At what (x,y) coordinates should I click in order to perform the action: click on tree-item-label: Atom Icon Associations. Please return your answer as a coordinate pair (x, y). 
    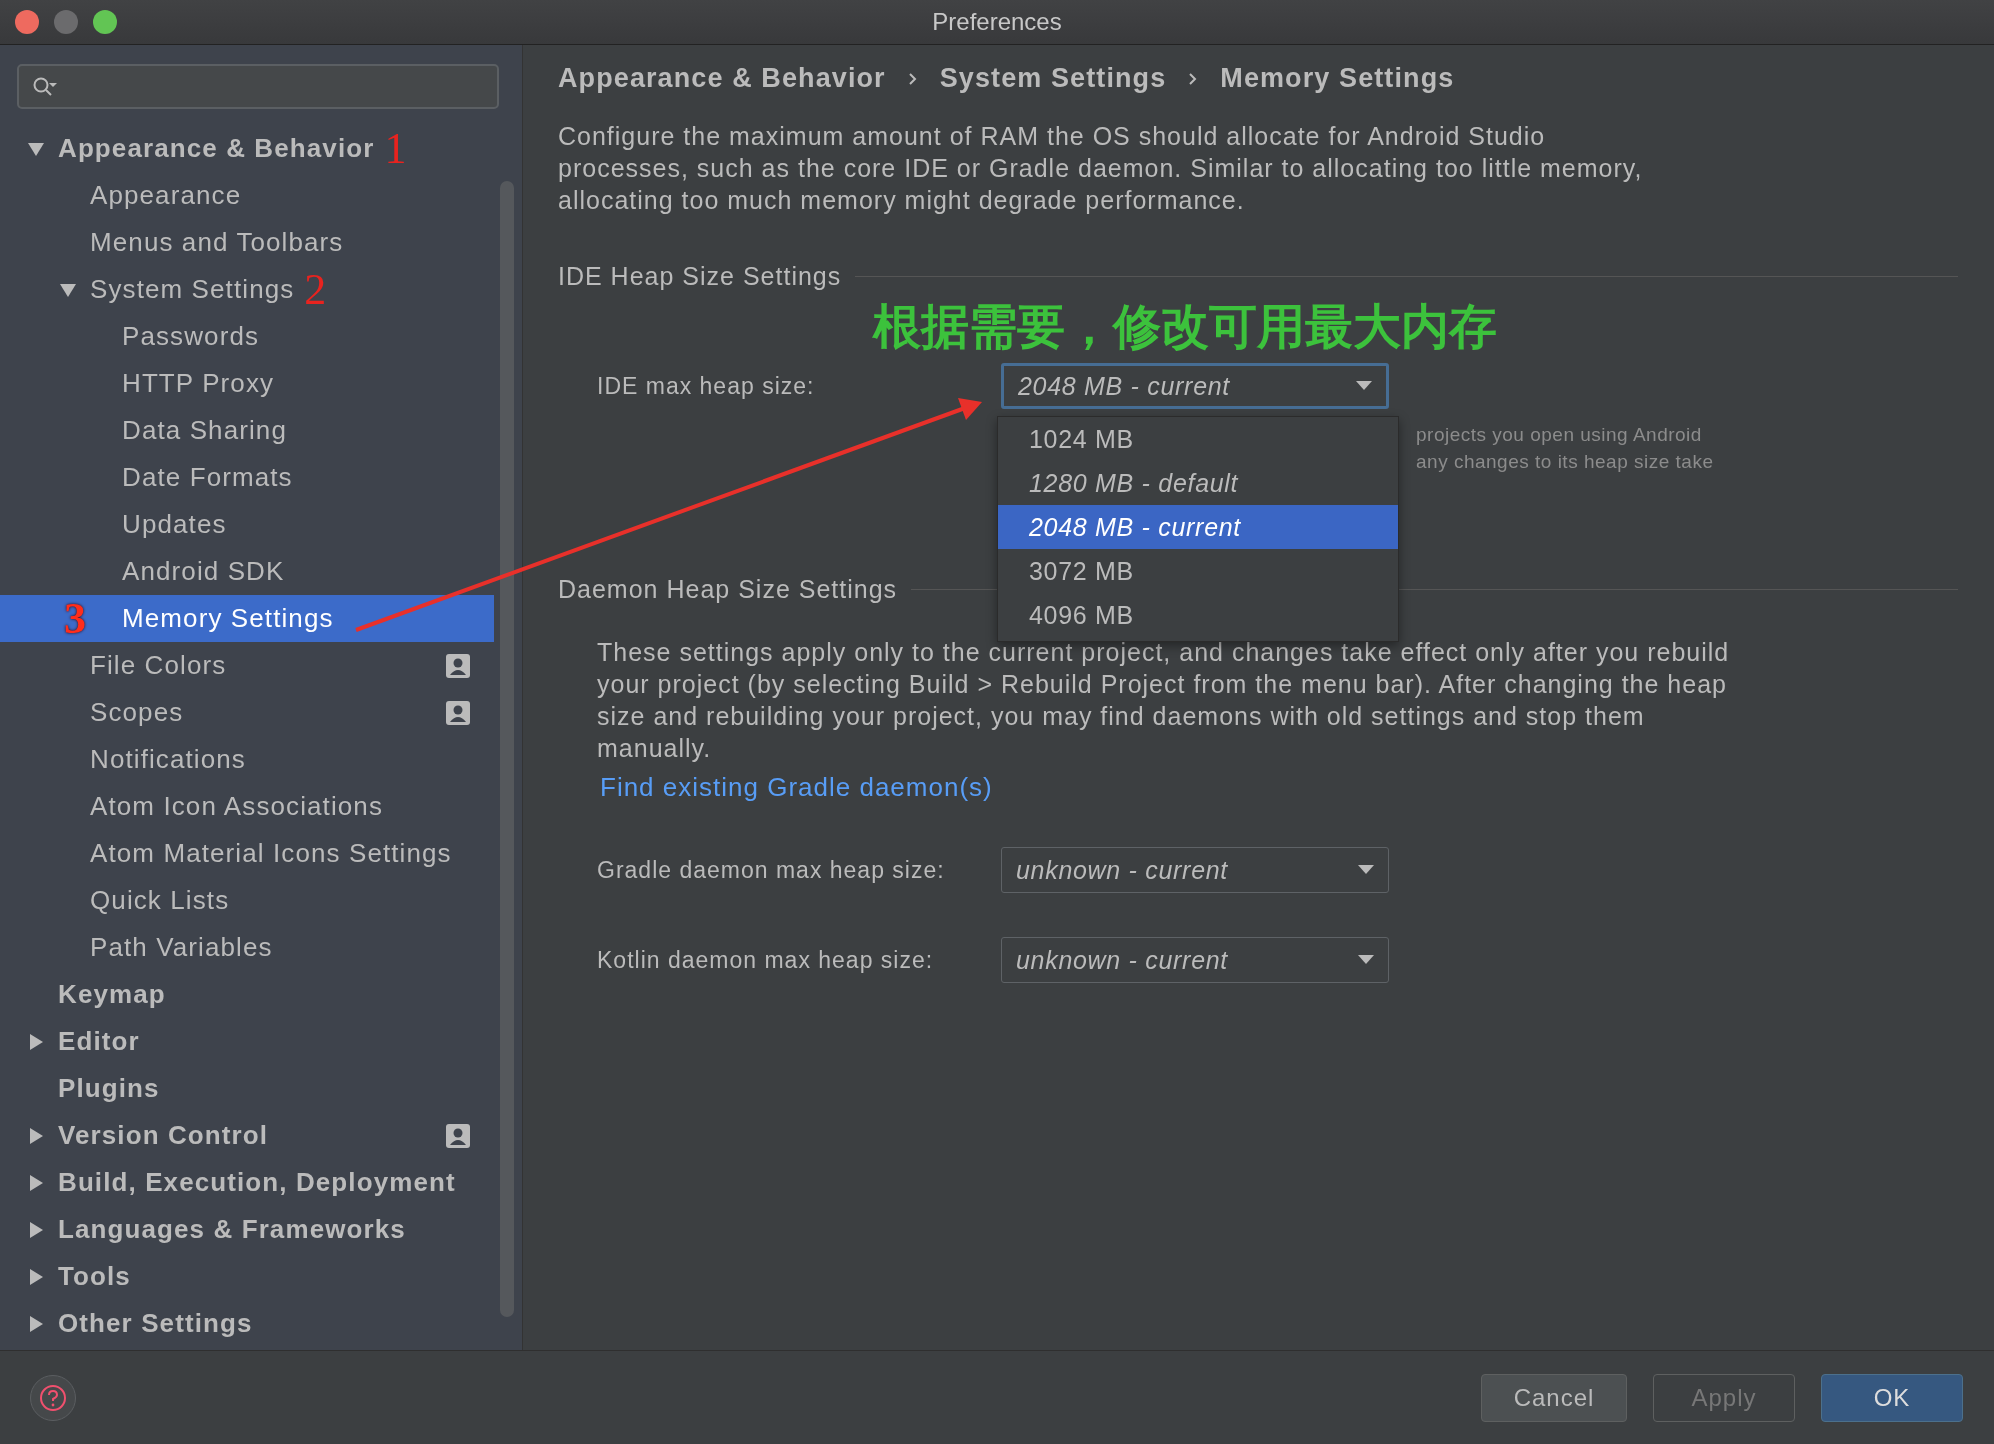
    Looking at the image, I should click on (236, 806).